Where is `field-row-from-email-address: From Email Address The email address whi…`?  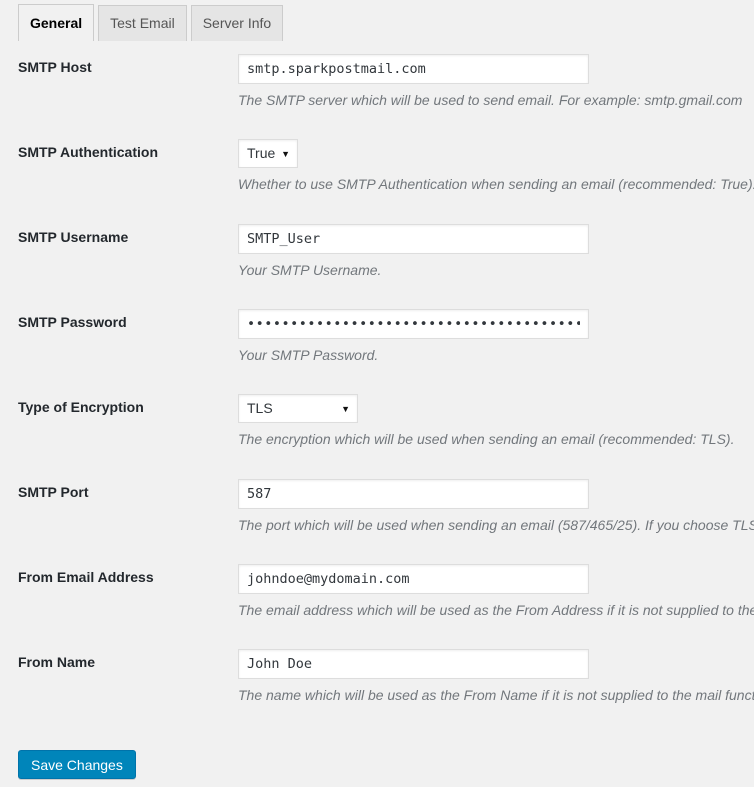 field-row-from-email-address: From Email Address The email address whi… is located at coordinates (377, 598).